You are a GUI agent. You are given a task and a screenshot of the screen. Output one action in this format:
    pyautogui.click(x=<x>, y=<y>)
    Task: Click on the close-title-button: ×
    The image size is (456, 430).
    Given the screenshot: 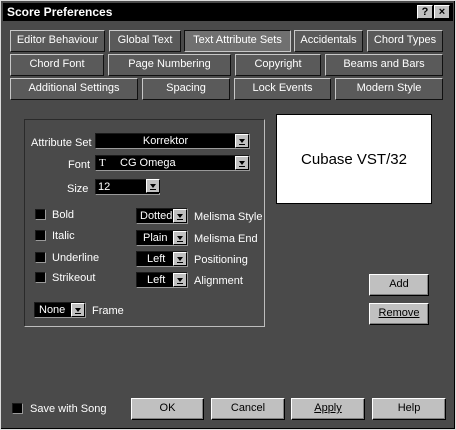 What is the action you would take?
    pyautogui.click(x=442, y=12)
    